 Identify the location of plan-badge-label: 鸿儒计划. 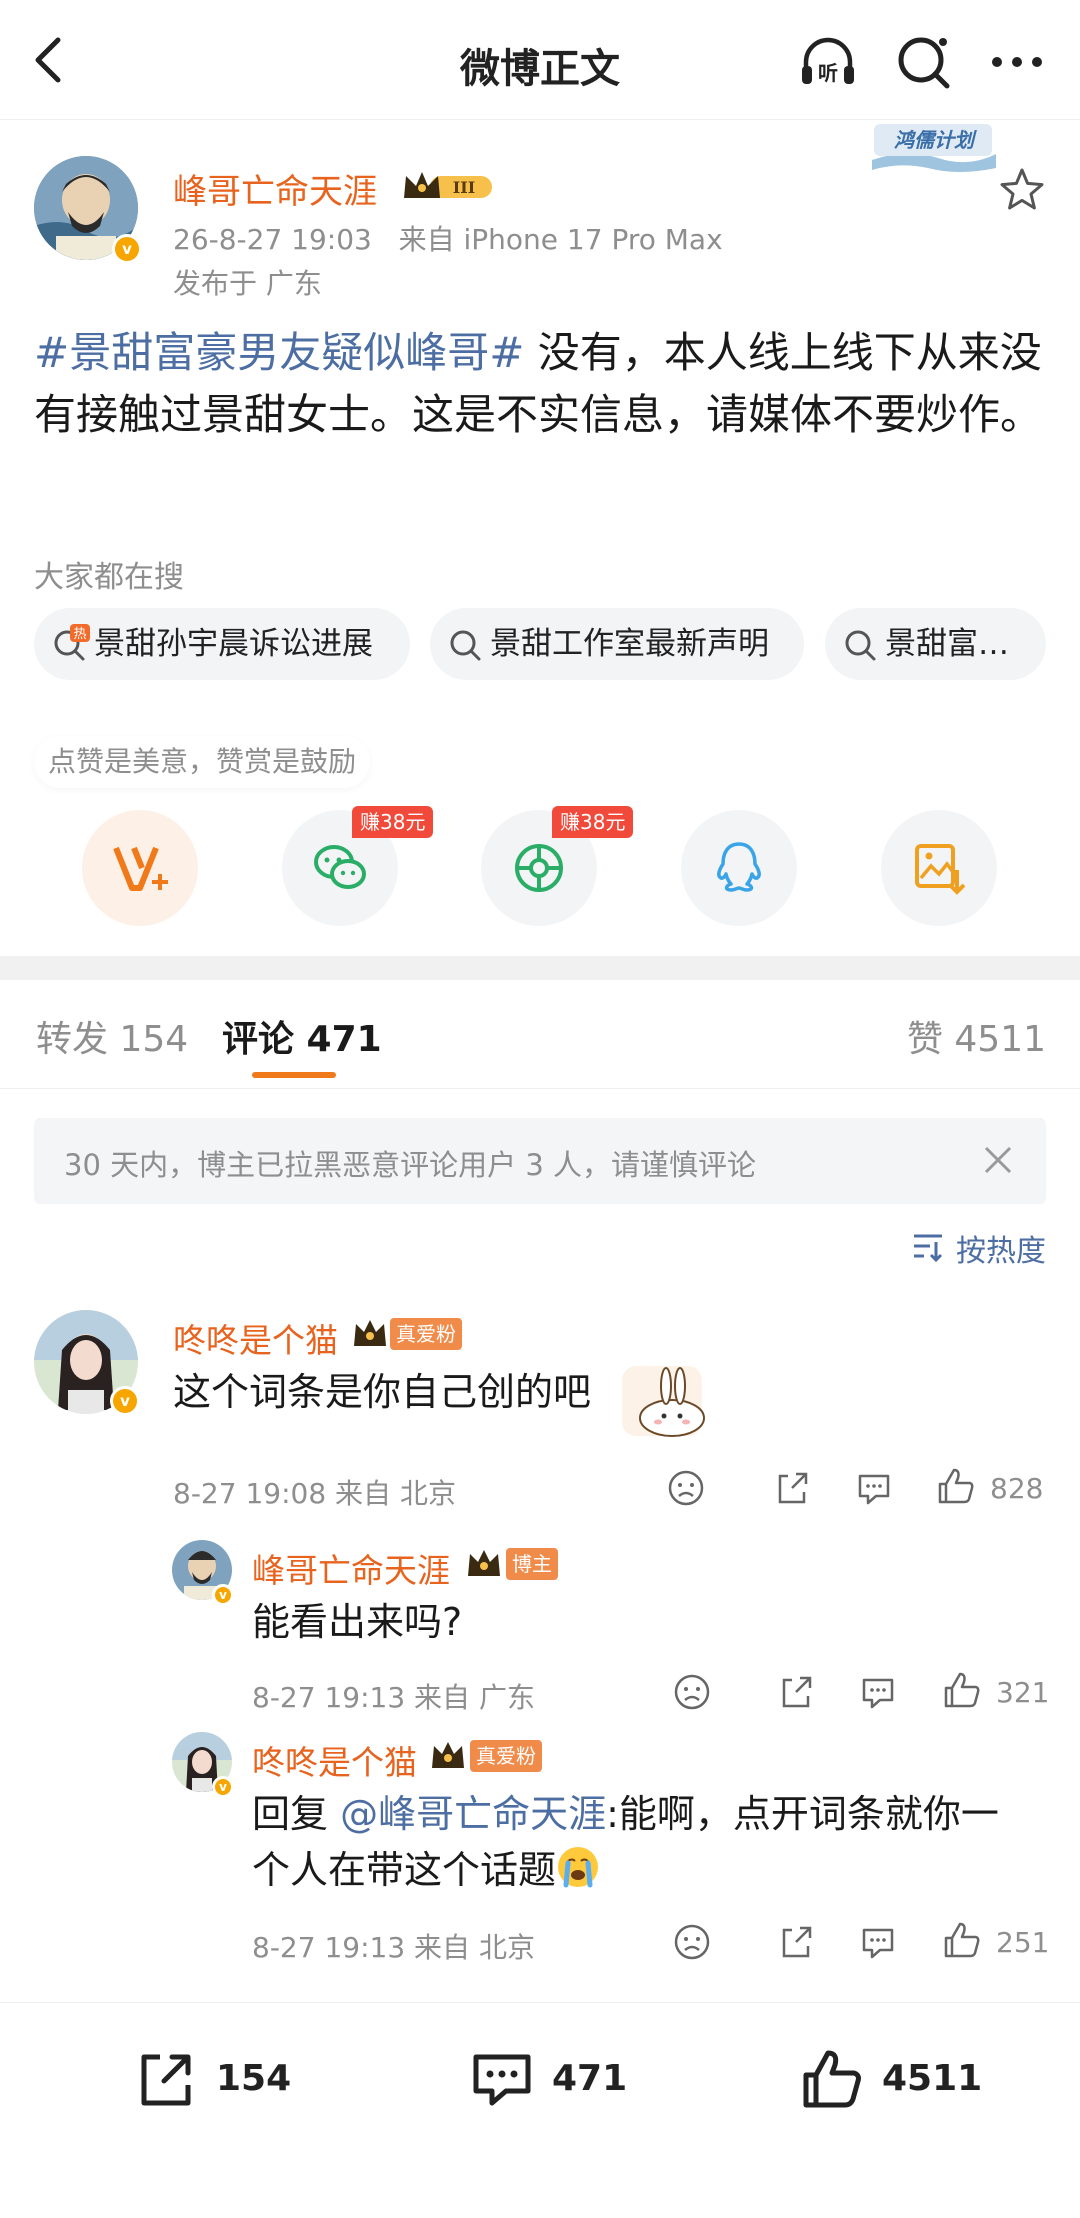
(935, 140).